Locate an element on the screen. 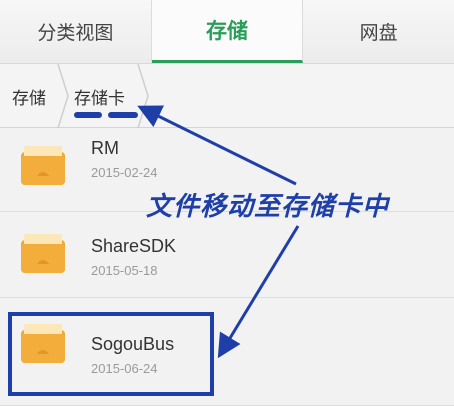  file-name: RM is located at coordinates (105, 148).